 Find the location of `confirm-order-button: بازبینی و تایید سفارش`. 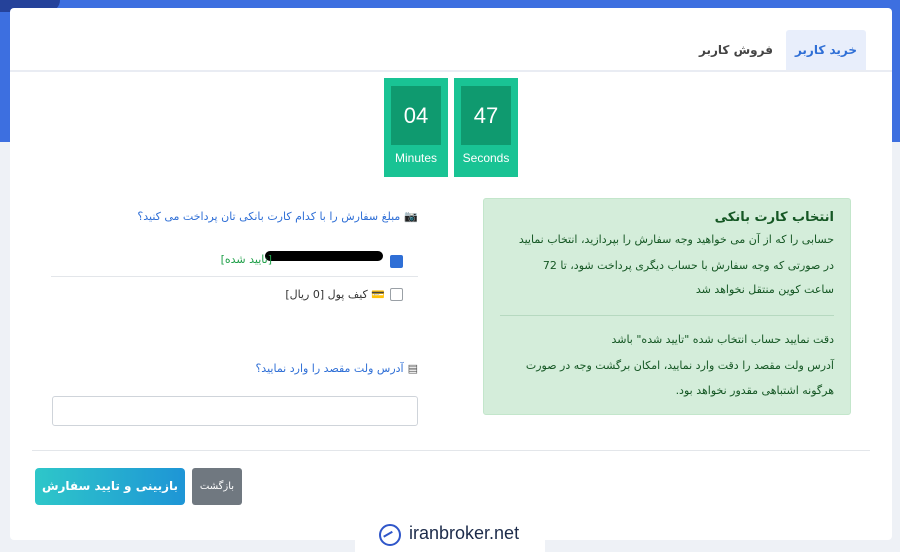

confirm-order-button: بازبینی و تایید سفارش is located at coordinates (110, 486).